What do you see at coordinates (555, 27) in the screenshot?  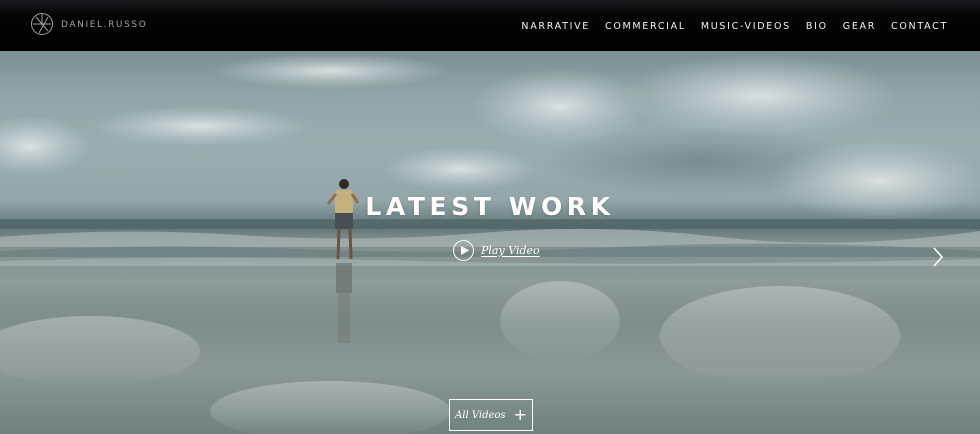 I see `nav-item-narrative: NARRATIVE` at bounding box center [555, 27].